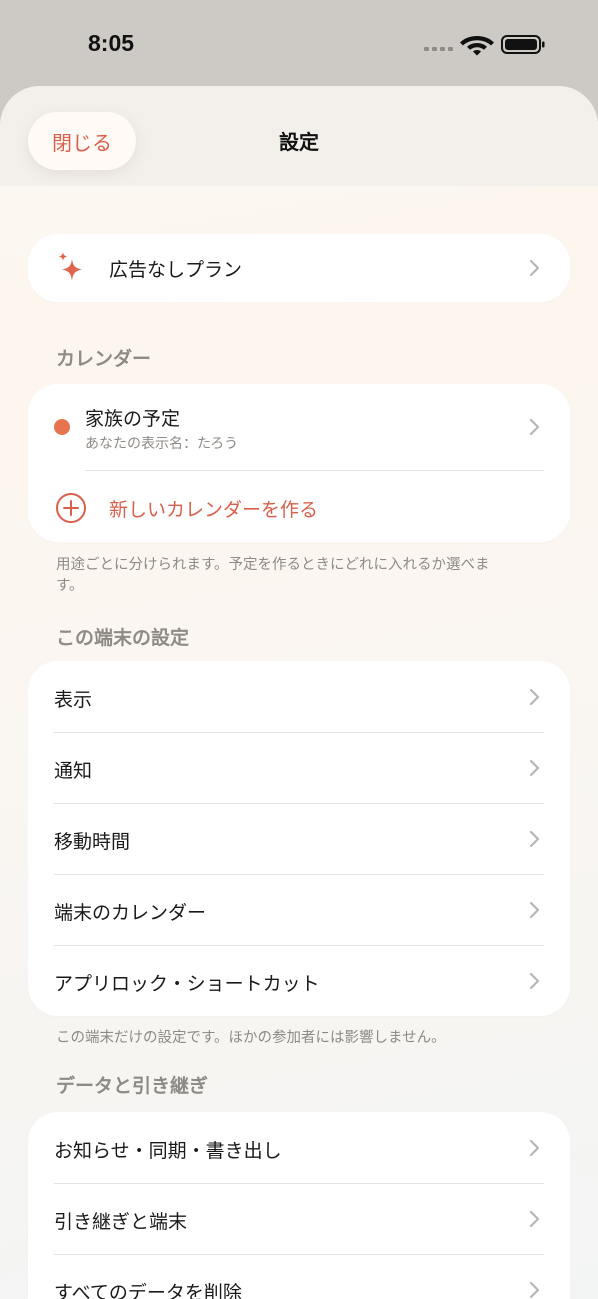  What do you see at coordinates (73, 700) in the screenshot?
I see `row-label: 表示` at bounding box center [73, 700].